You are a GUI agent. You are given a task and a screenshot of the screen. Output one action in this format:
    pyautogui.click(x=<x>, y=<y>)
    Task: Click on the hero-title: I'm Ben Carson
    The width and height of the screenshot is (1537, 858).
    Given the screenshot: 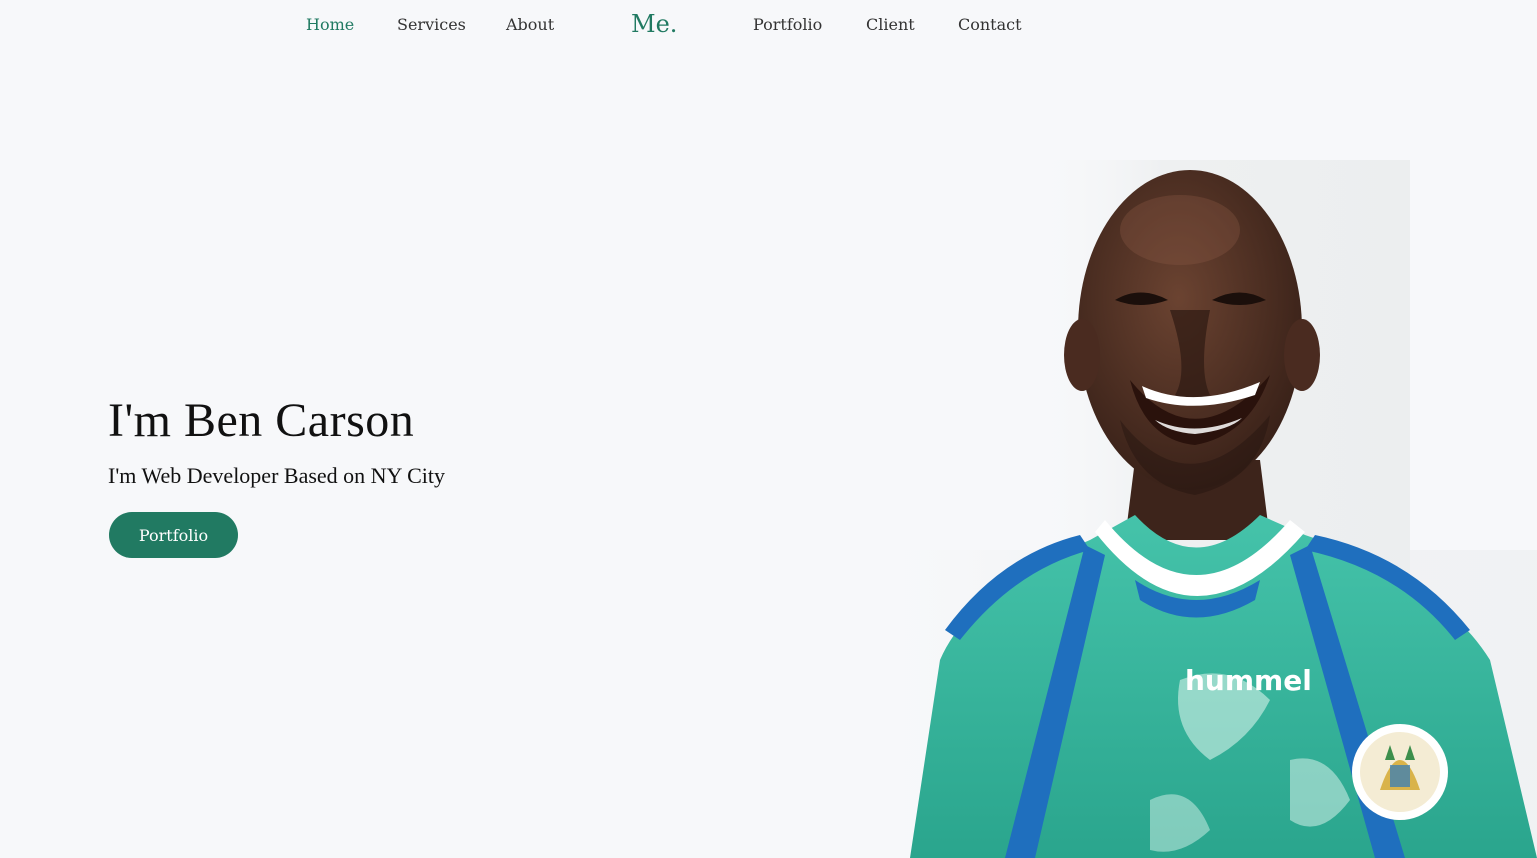 What is the action you would take?
    pyautogui.click(x=261, y=420)
    